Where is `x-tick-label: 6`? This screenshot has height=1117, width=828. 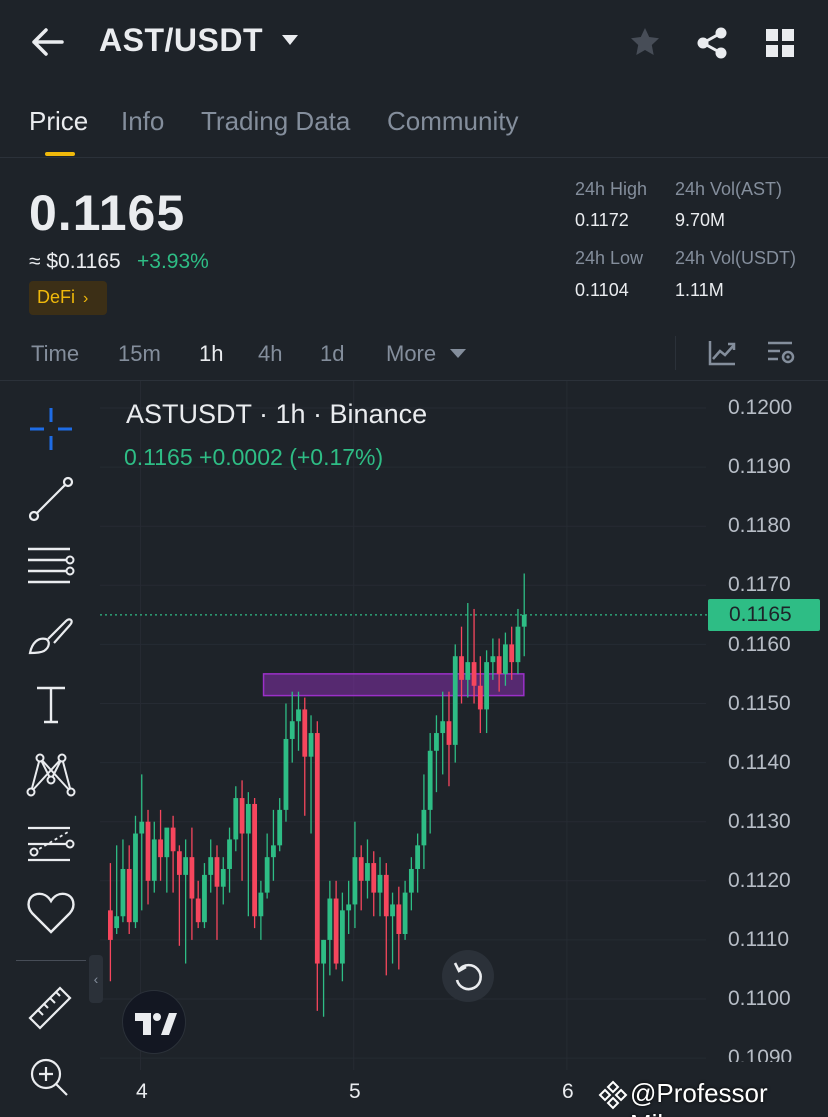 x-tick-label: 6 is located at coordinates (568, 1091).